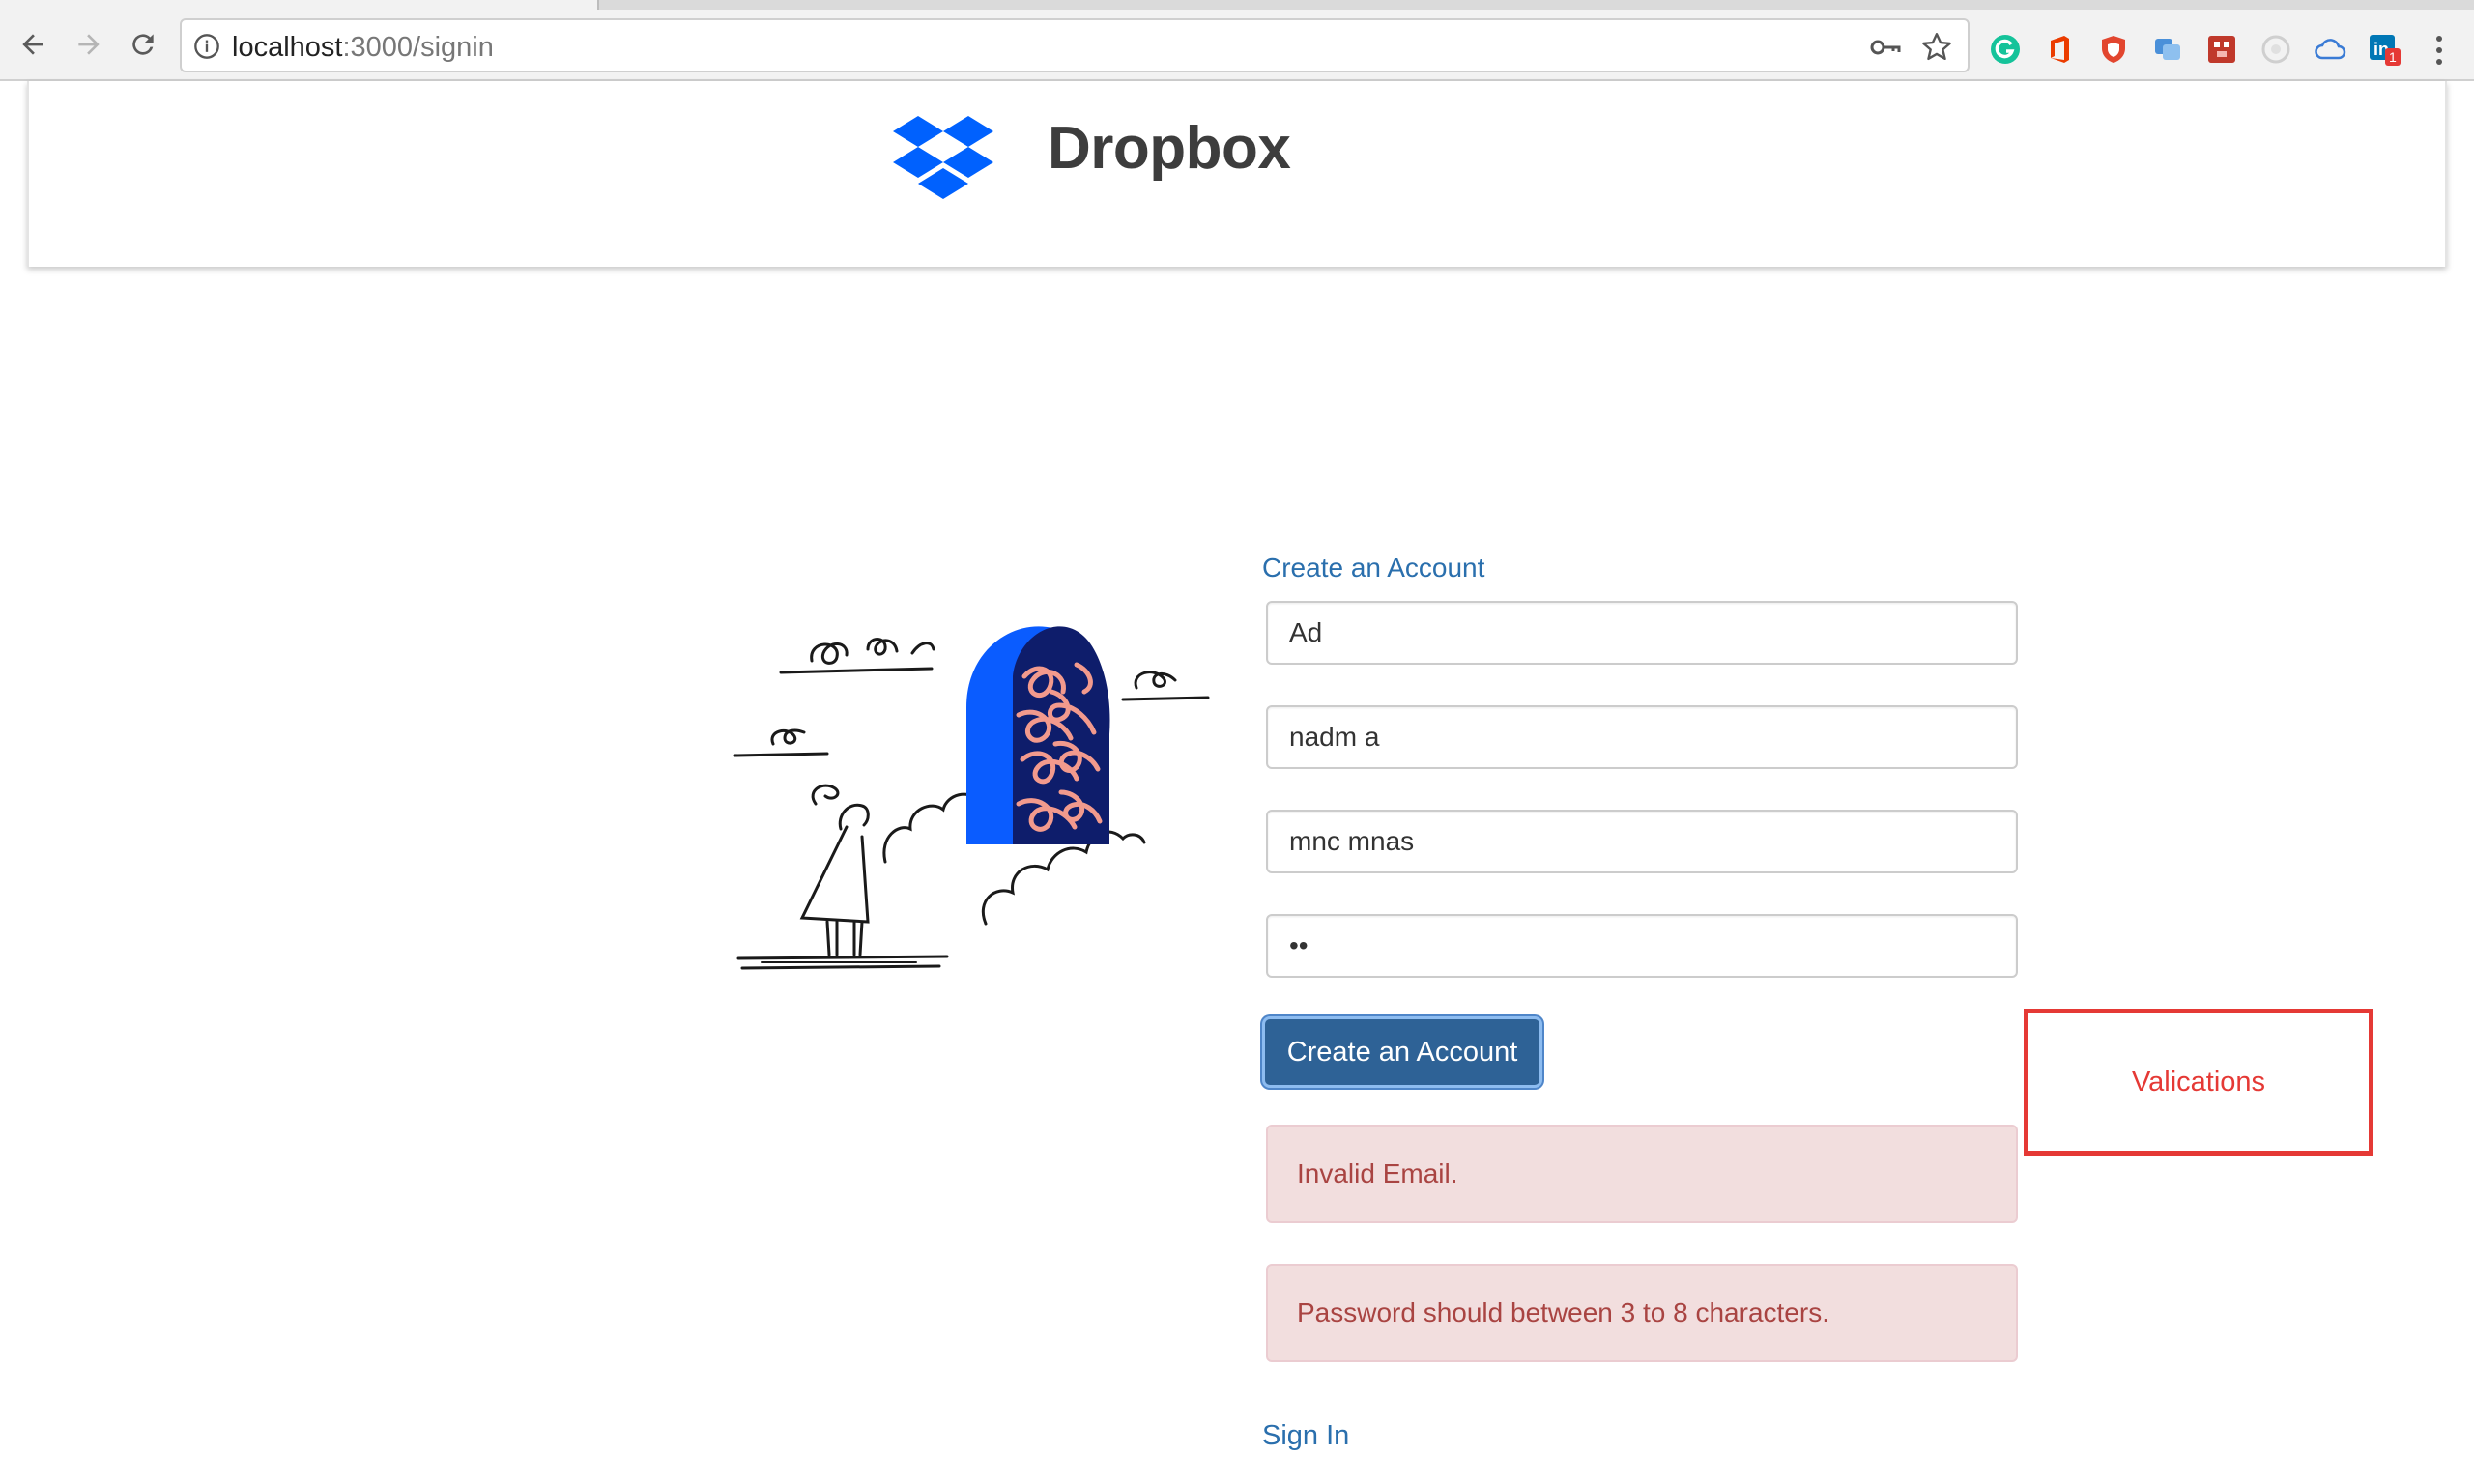 The height and width of the screenshot is (1484, 2474). What do you see at coordinates (1075, 45) in the screenshot?
I see `address-bar: localhost:3000/signin` at bounding box center [1075, 45].